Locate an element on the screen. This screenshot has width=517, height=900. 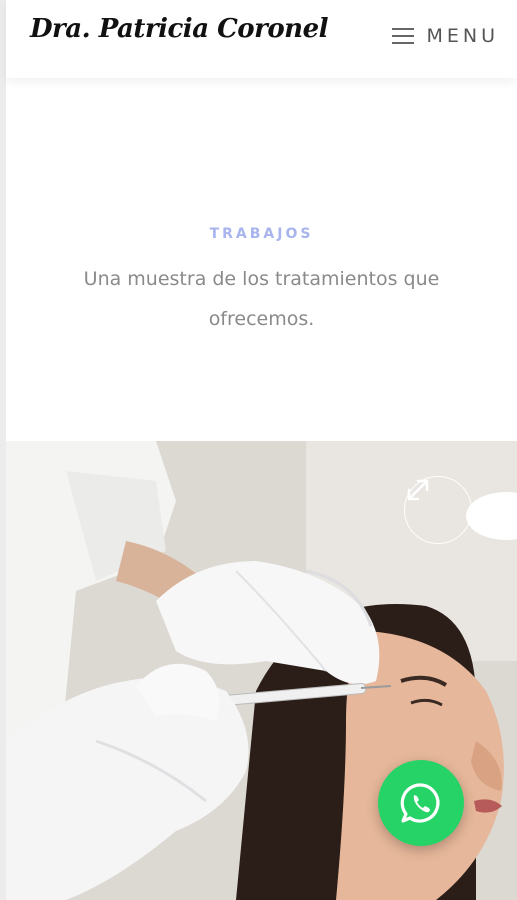
whatsapp-icon is located at coordinates (420, 803).